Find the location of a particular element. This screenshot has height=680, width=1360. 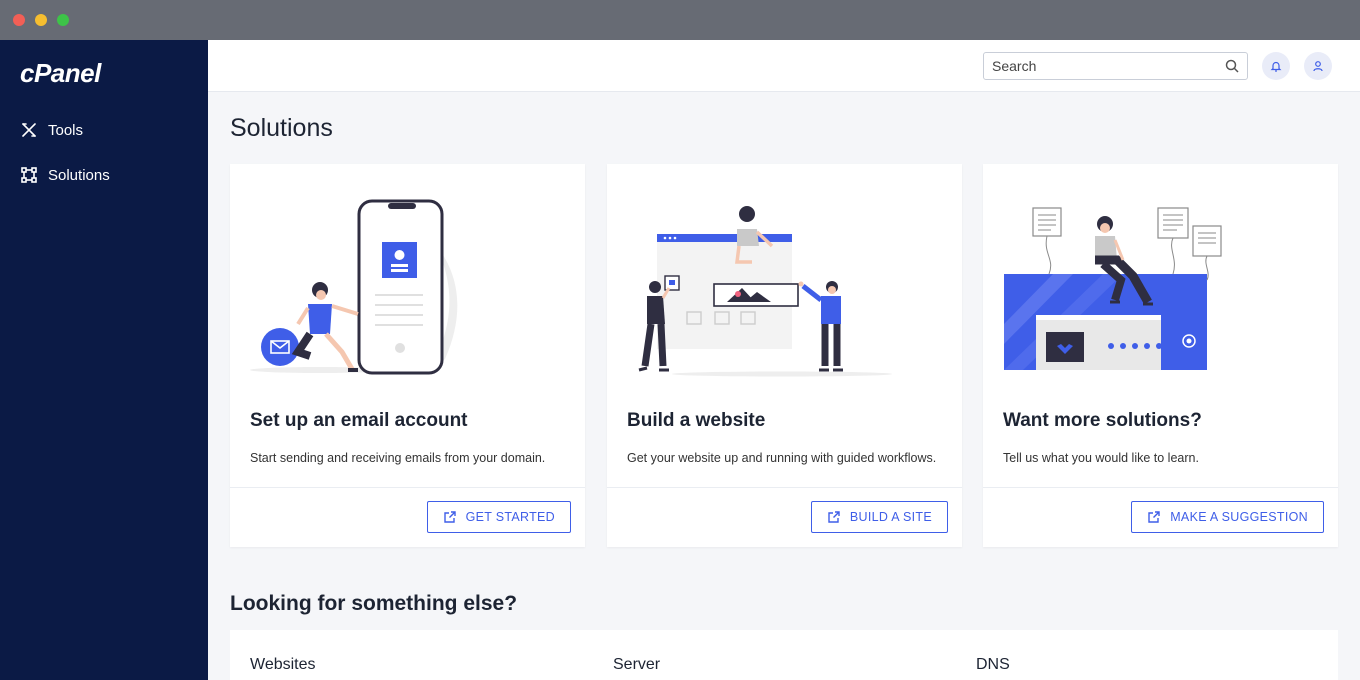

sidebar-item-solutions: Solutions is located at coordinates (65, 175).